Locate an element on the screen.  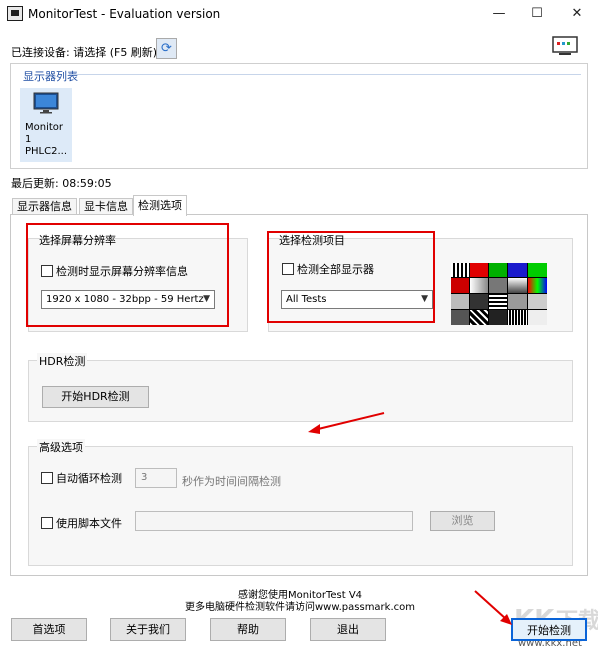
annotation-box-resolution is located at coordinates (127, 275).